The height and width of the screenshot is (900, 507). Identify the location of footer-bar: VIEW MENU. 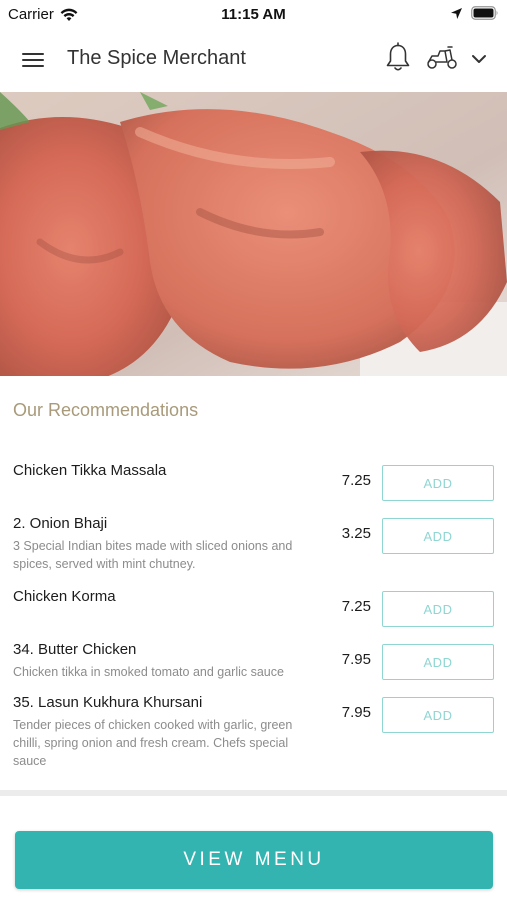
(253, 848).